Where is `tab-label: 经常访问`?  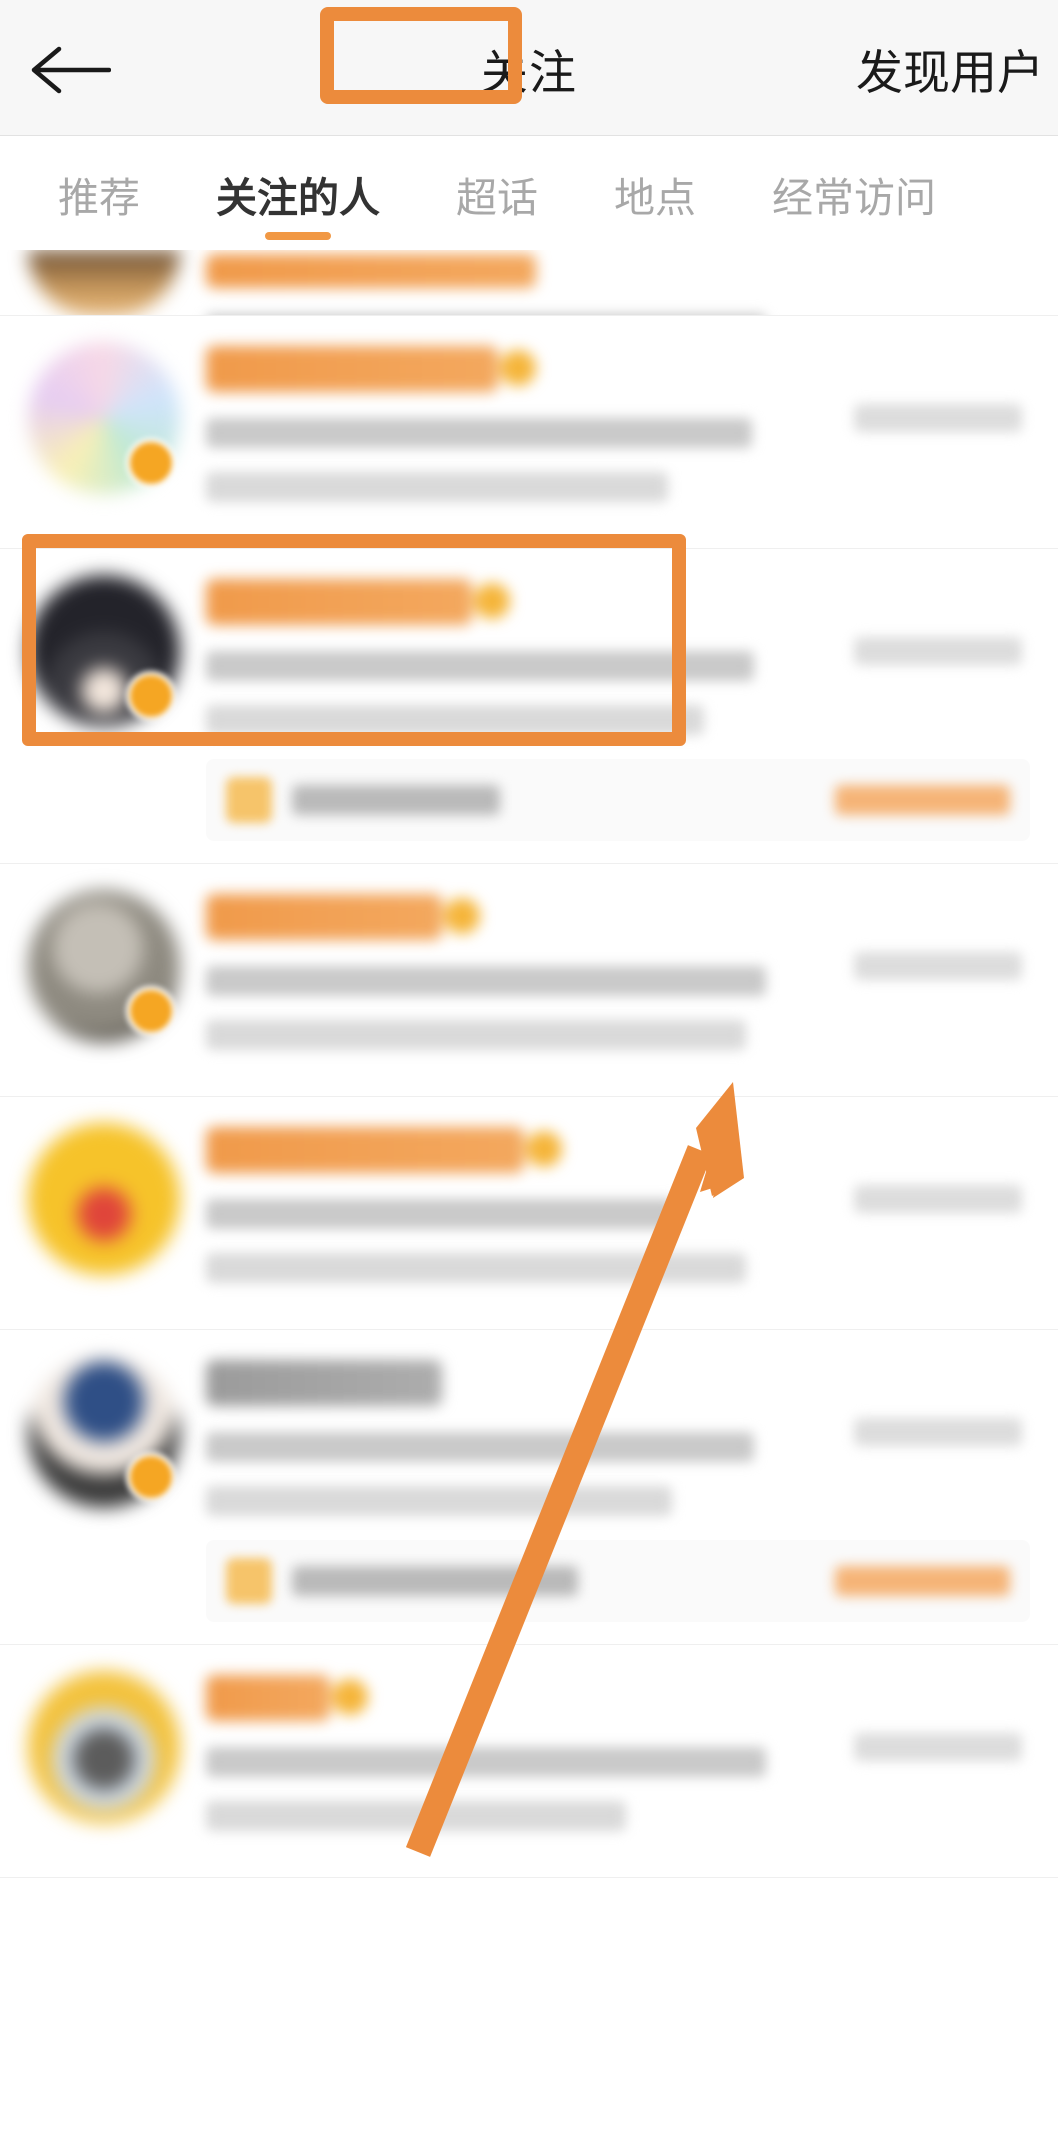
tab-label: 经常访问 is located at coordinates (854, 198).